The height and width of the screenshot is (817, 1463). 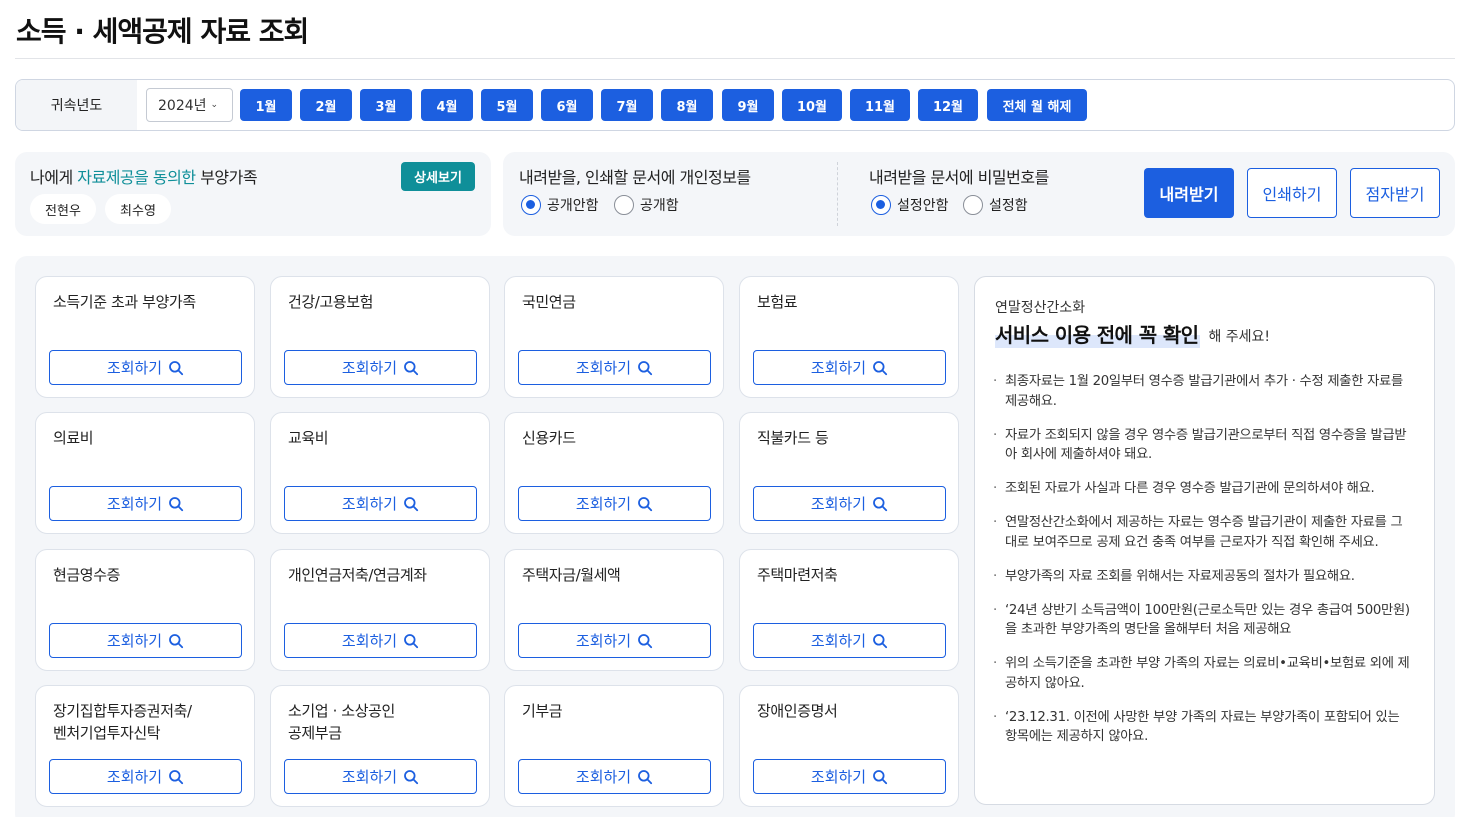 I want to click on category-card: 건강/고용보험 조회하기, so click(x=380, y=337).